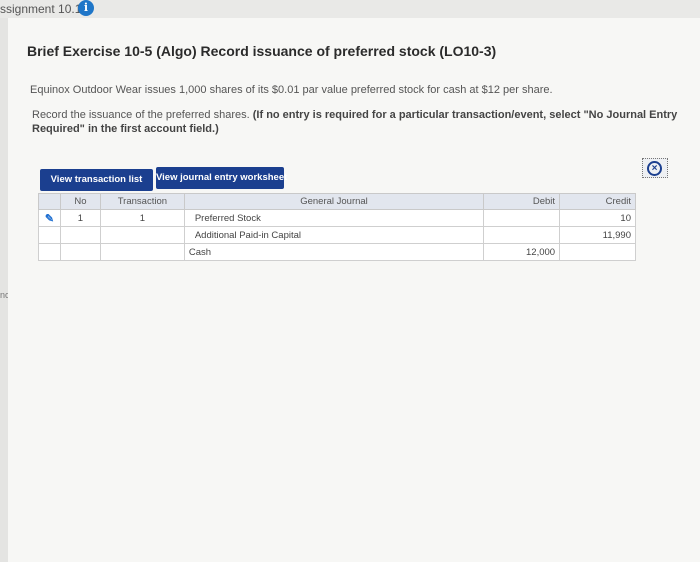 The height and width of the screenshot is (562, 700). What do you see at coordinates (350, 9) in the screenshot?
I see `top-bar: ssignment 10.1 i` at bounding box center [350, 9].